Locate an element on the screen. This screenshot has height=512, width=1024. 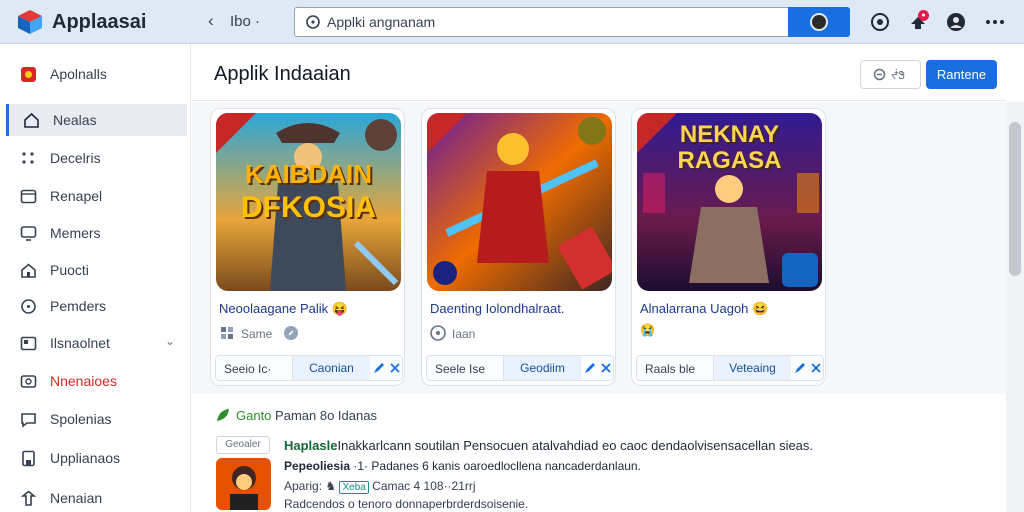
user-avatar-icon is located at coordinates (956, 22).